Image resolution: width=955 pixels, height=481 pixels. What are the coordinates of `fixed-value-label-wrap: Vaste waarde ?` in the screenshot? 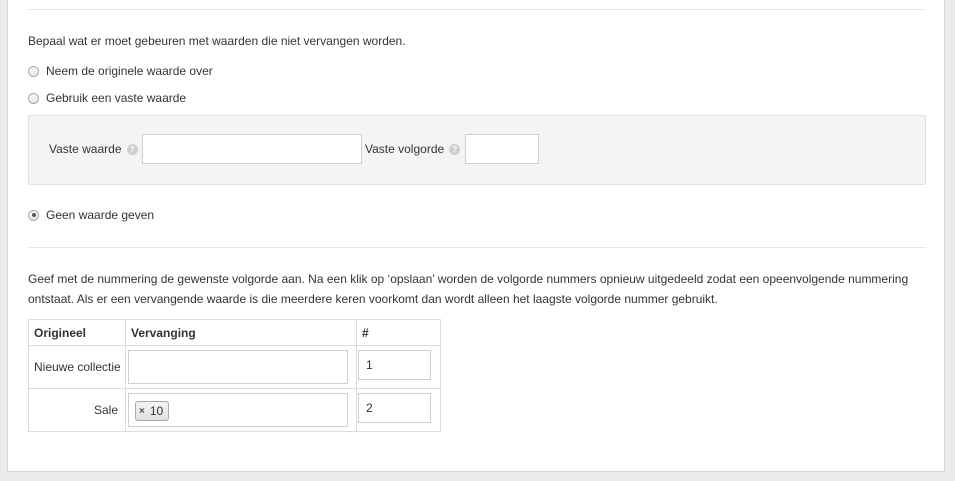 It's located at (93, 149).